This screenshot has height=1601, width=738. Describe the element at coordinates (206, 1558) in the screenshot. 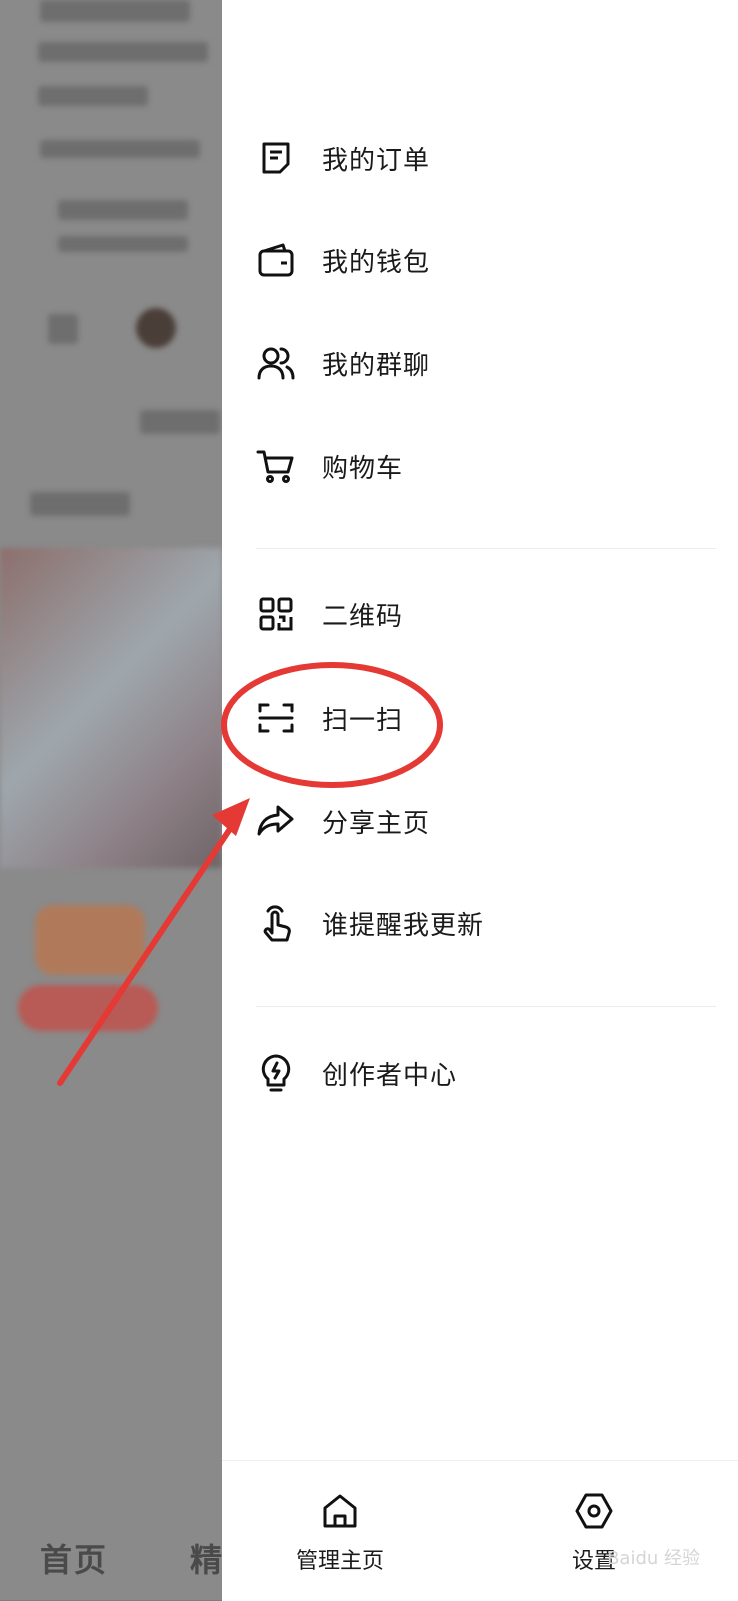

I see `bottom-nav-second: 精` at that location.